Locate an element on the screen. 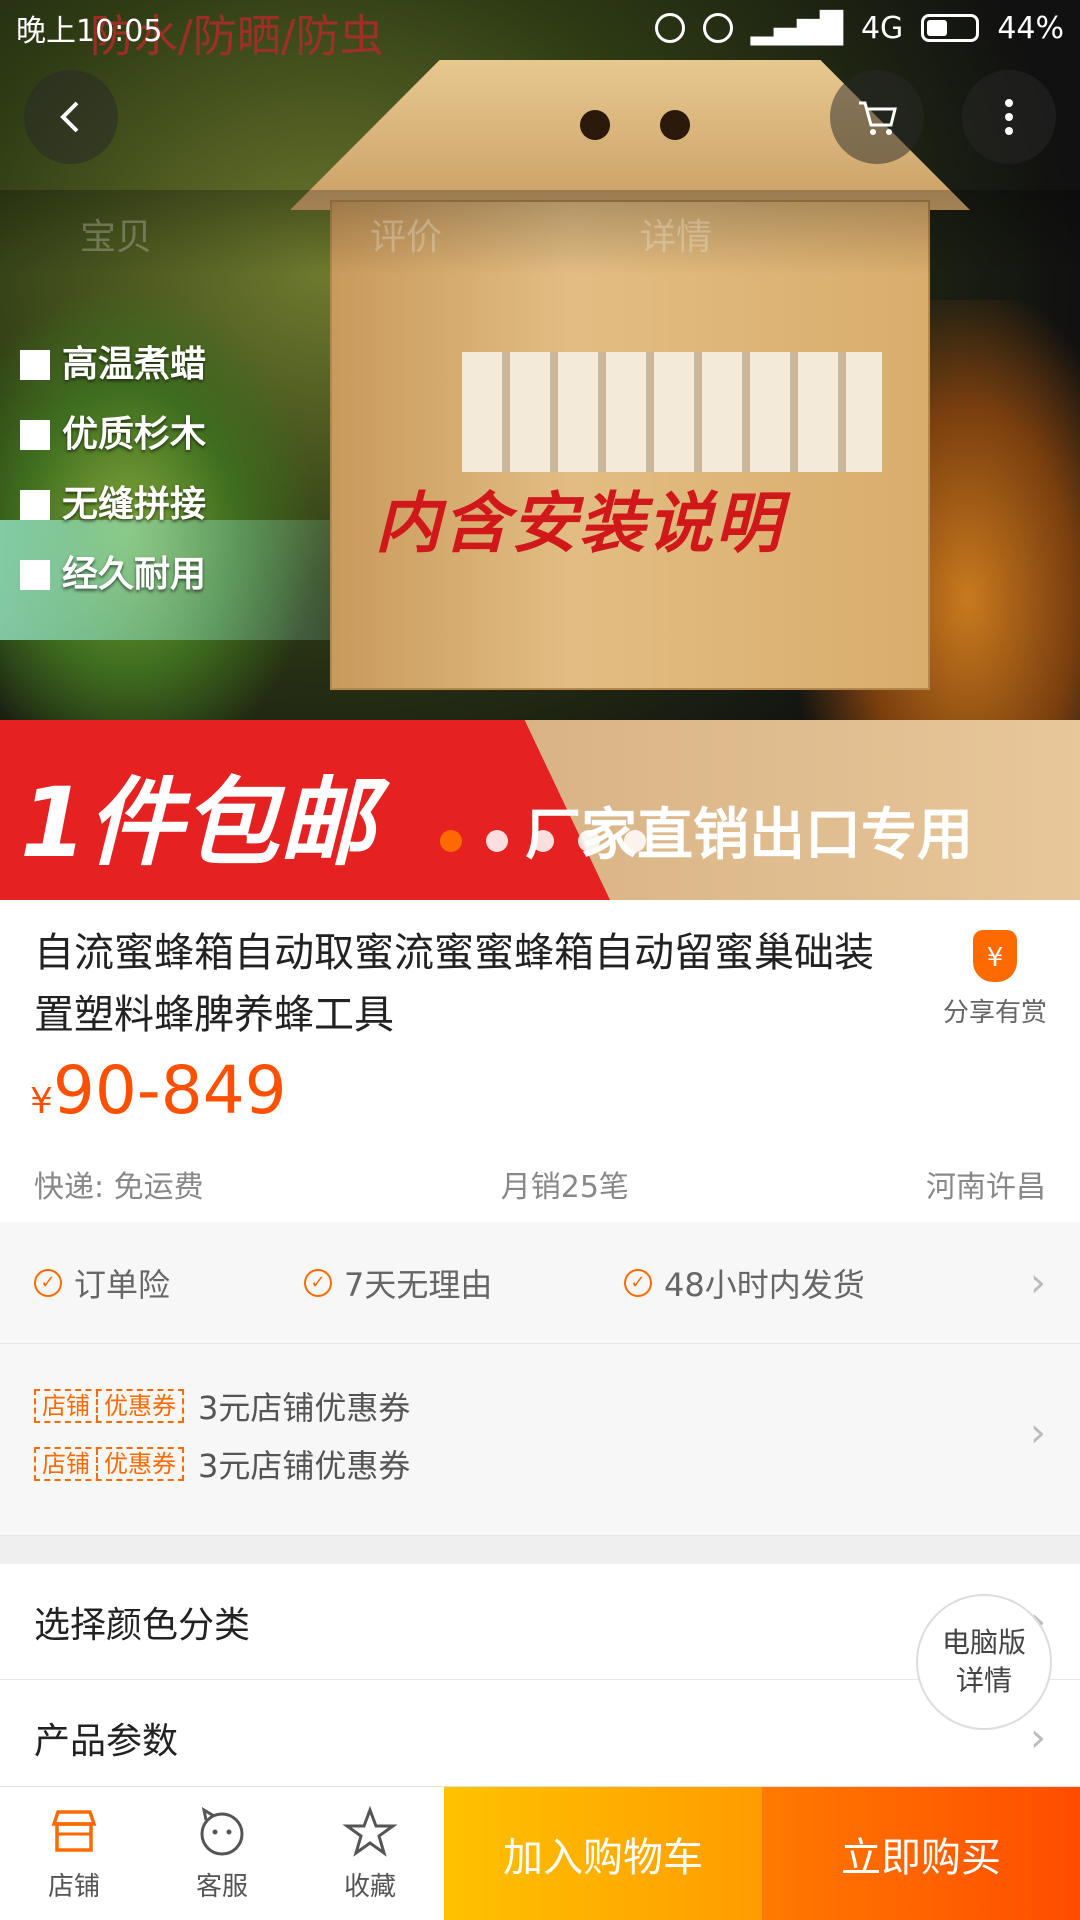 This screenshot has width=1080, height=1920. status-time: 晚上10:05 is located at coordinates (89, 31).